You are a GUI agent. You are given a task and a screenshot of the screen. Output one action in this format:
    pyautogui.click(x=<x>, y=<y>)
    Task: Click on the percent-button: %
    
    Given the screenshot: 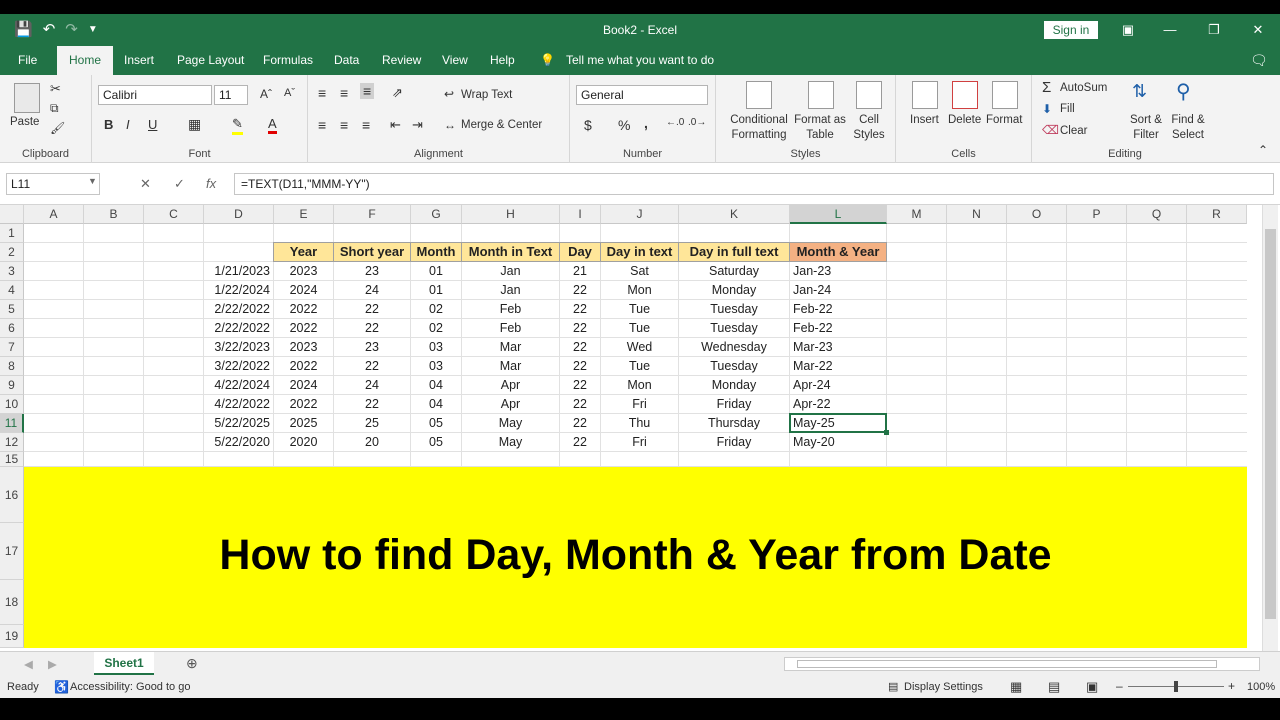 What is the action you would take?
    pyautogui.click(x=624, y=125)
    